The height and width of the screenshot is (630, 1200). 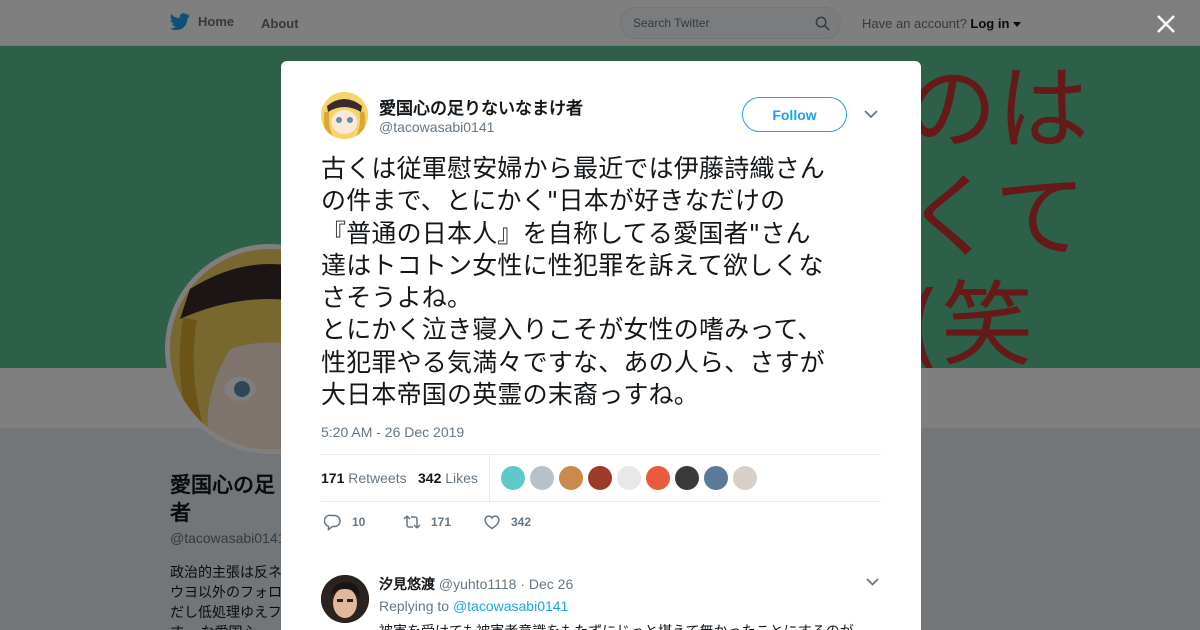 What do you see at coordinates (441, 522) in the screenshot?
I see `retweet-count: 171` at bounding box center [441, 522].